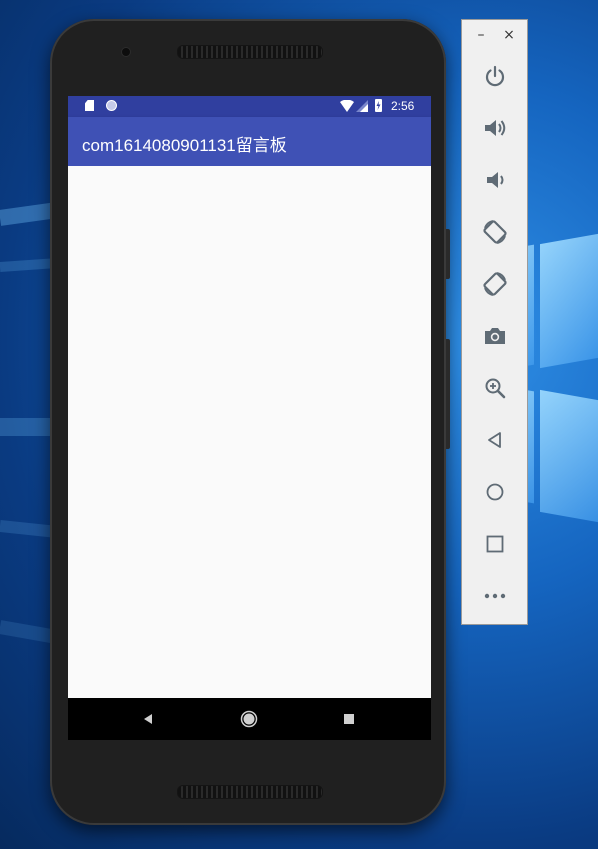 Image resolution: width=598 pixels, height=849 pixels. Describe the element at coordinates (349, 719) in the screenshot. I see `nav-recents-icon` at that location.